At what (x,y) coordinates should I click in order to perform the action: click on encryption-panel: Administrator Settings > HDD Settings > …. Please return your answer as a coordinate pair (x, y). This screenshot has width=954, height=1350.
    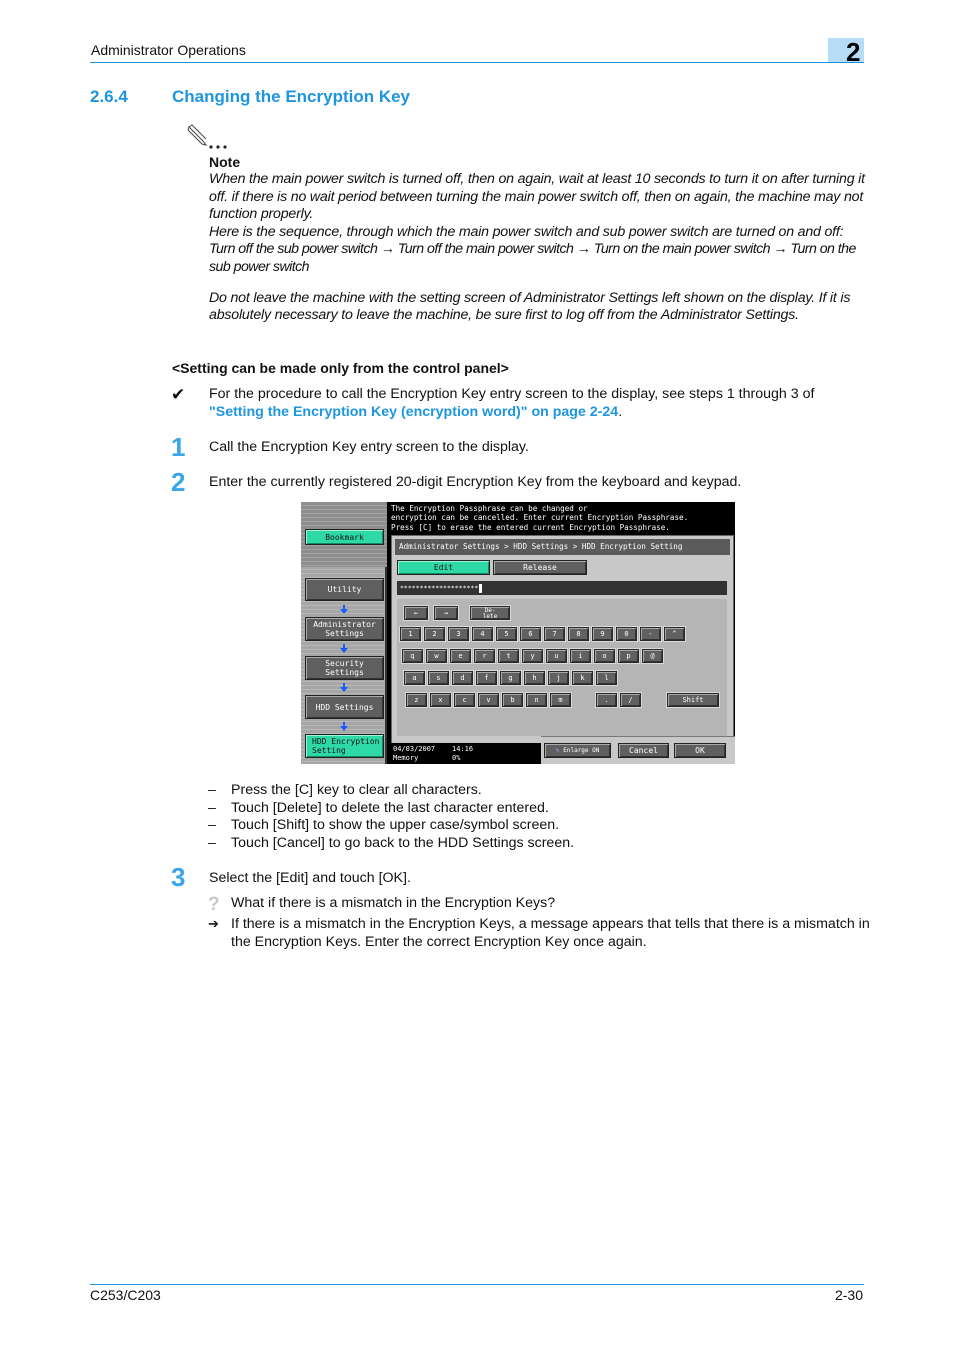
    Looking at the image, I should click on (562, 647).